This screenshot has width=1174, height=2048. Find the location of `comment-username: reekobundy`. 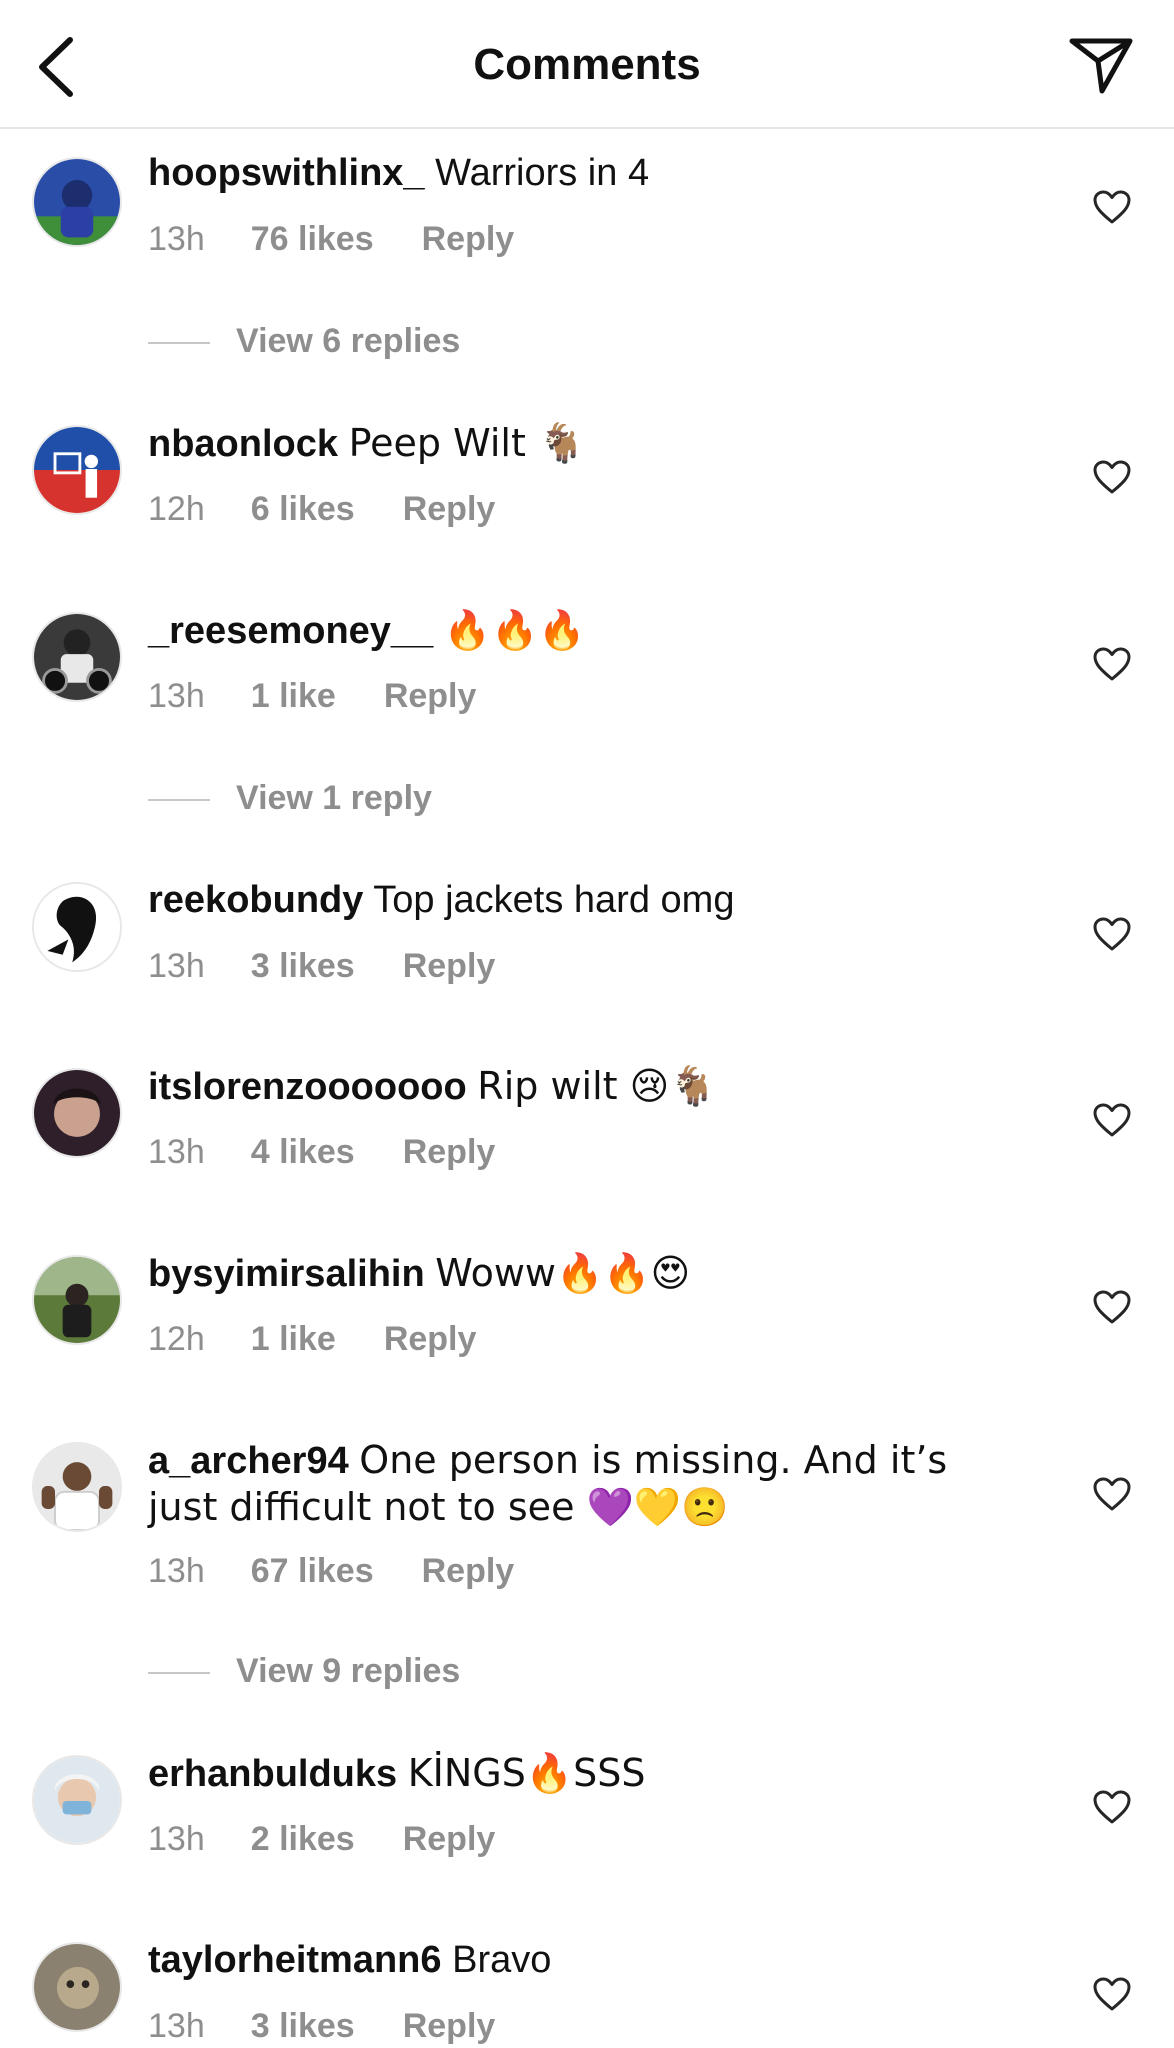

comment-username: reekobundy is located at coordinates (255, 900).